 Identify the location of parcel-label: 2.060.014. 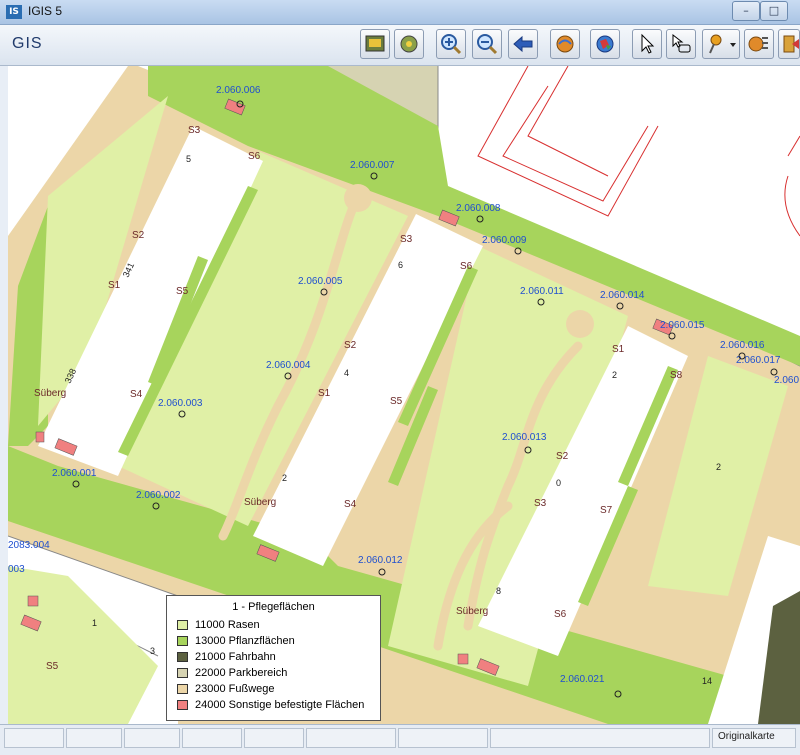
(622, 295).